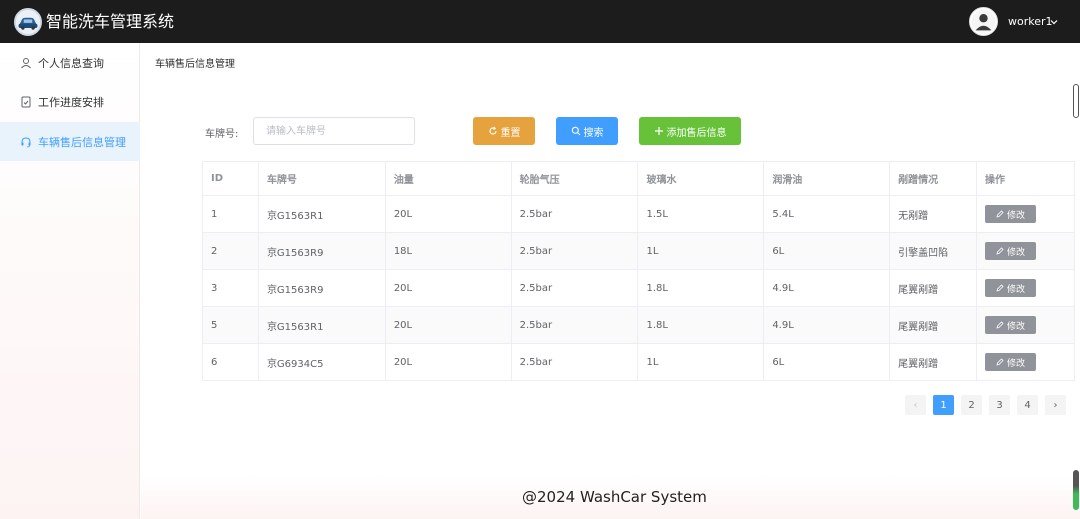 Image resolution: width=1080 pixels, height=519 pixels. I want to click on sidebar-item-work-schedule: 工作进度安排, so click(70, 101).